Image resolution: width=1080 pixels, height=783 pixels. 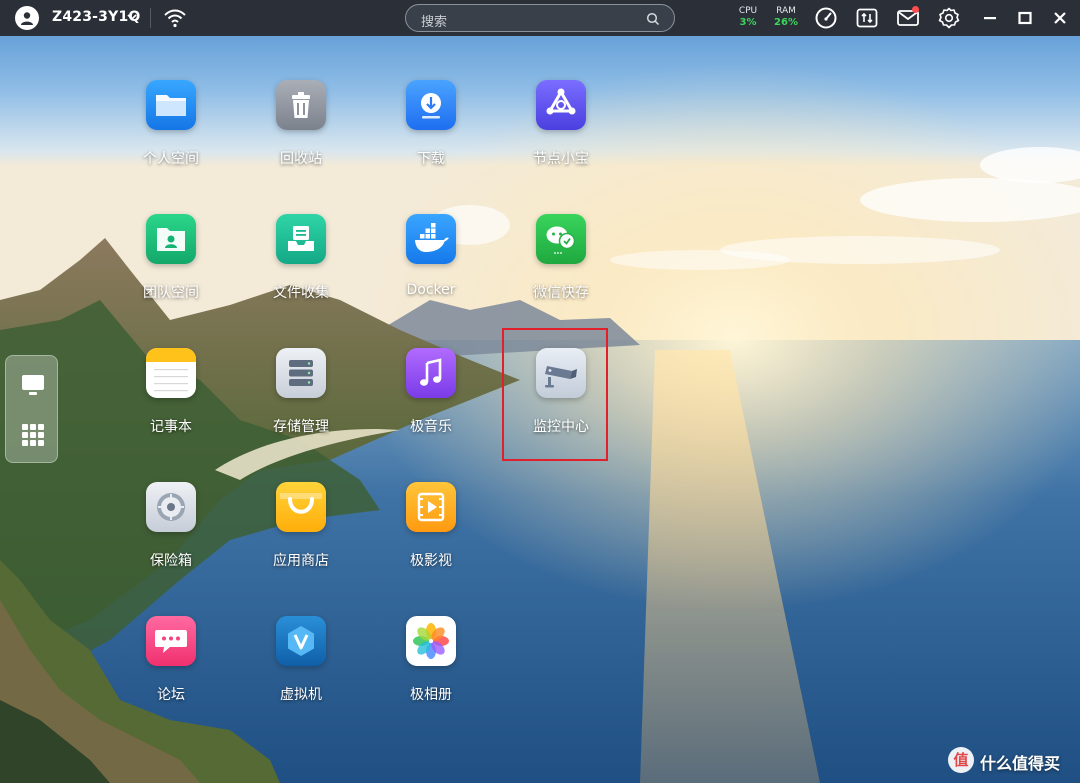 I want to click on app-recycle-bin: 回收站, so click(x=301, y=140).